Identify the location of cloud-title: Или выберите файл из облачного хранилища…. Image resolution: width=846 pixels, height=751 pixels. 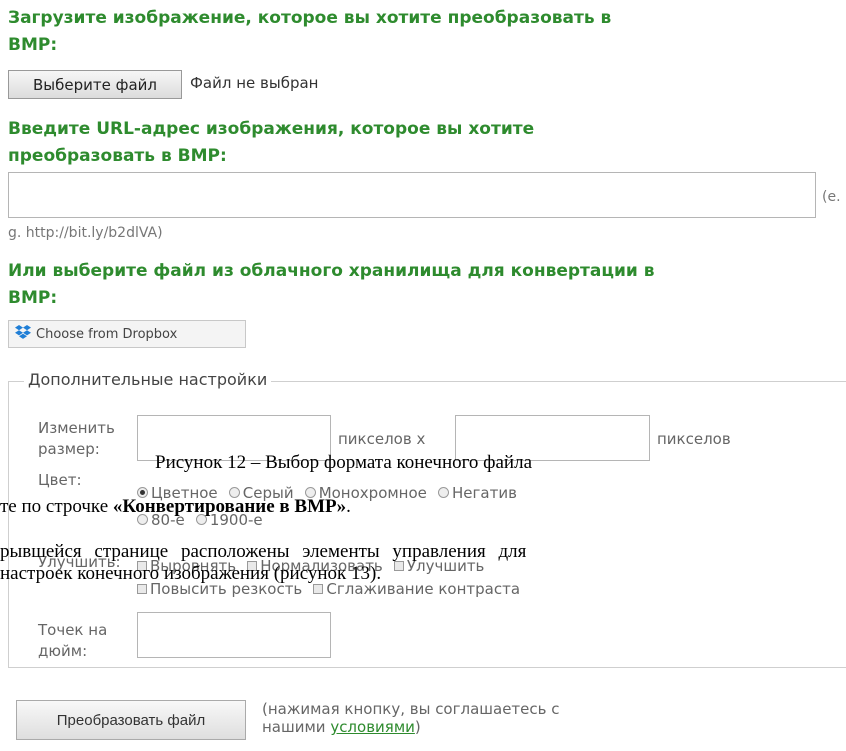
(423, 285).